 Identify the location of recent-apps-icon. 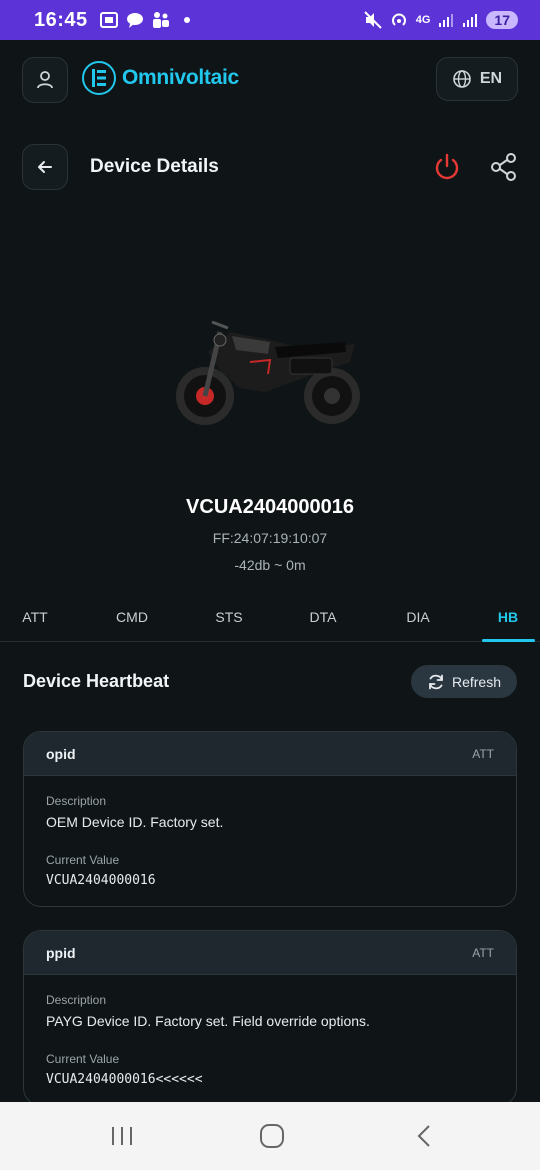
(122, 1136).